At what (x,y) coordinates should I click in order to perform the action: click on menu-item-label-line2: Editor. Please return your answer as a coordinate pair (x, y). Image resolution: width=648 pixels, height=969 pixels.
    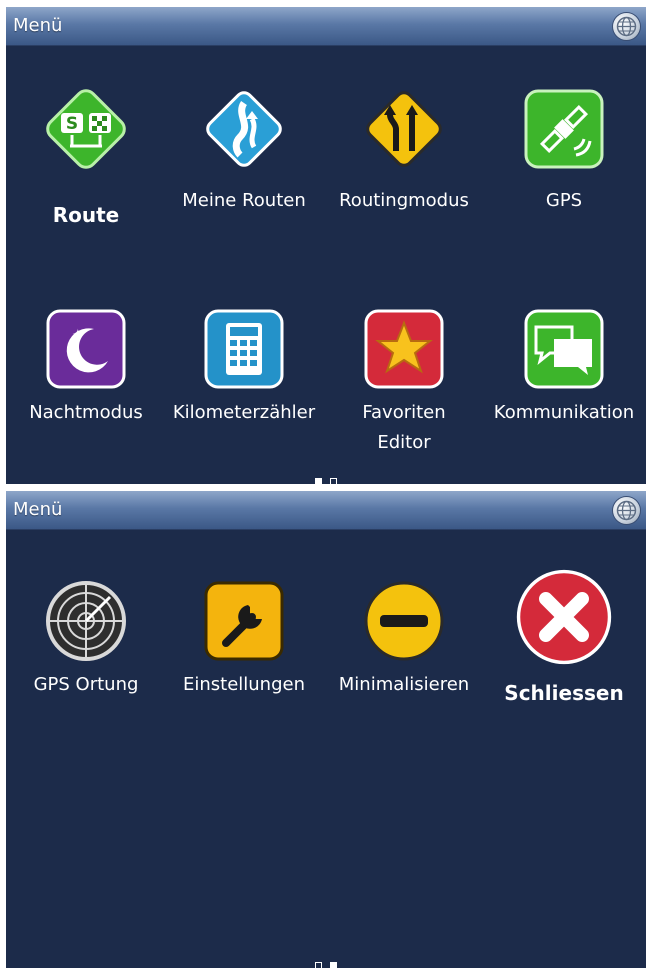
    Looking at the image, I should click on (404, 442).